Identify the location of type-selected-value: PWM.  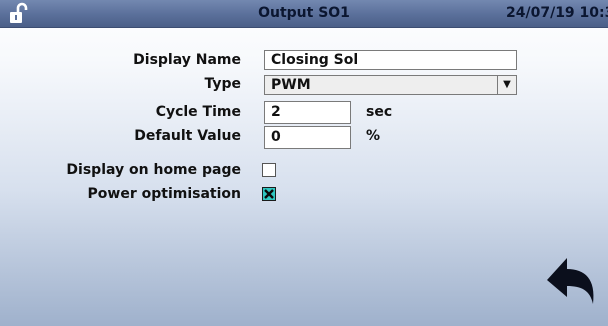
(291, 85).